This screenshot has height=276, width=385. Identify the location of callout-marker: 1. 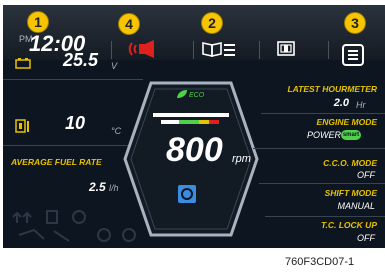
(38, 22).